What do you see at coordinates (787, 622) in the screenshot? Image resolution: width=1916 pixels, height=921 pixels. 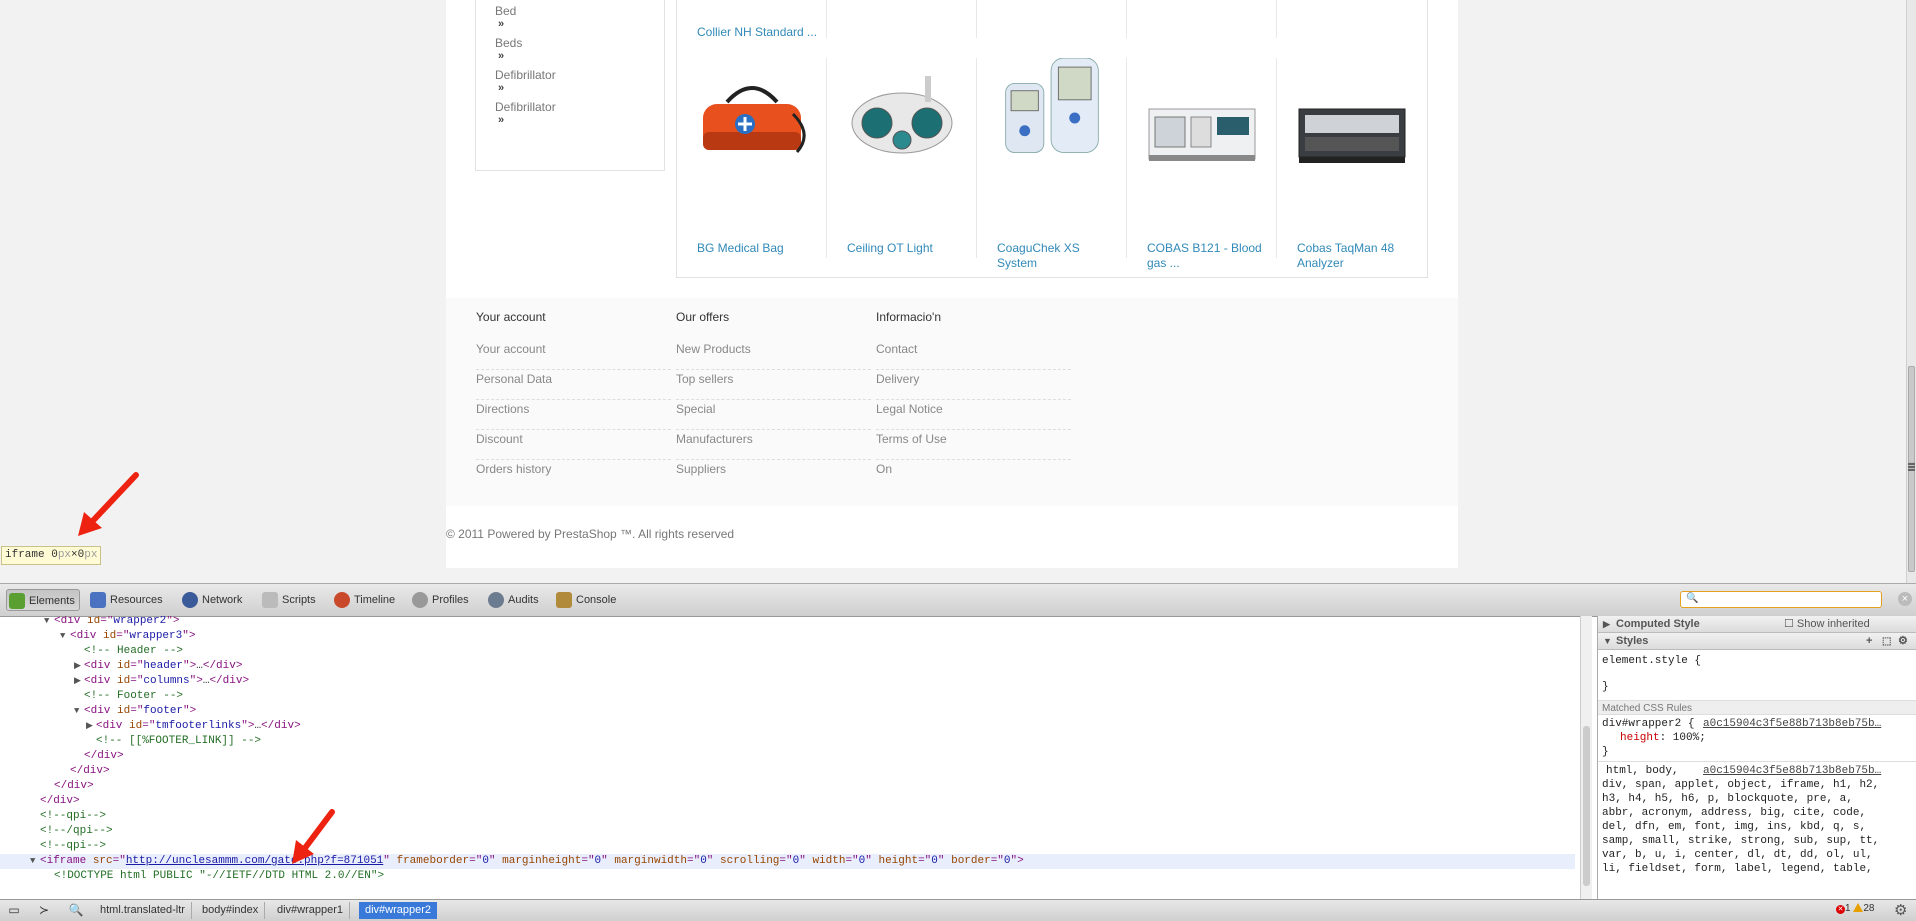 I see `dom-node: ▼ <div id="wrapper2">` at bounding box center [787, 622].